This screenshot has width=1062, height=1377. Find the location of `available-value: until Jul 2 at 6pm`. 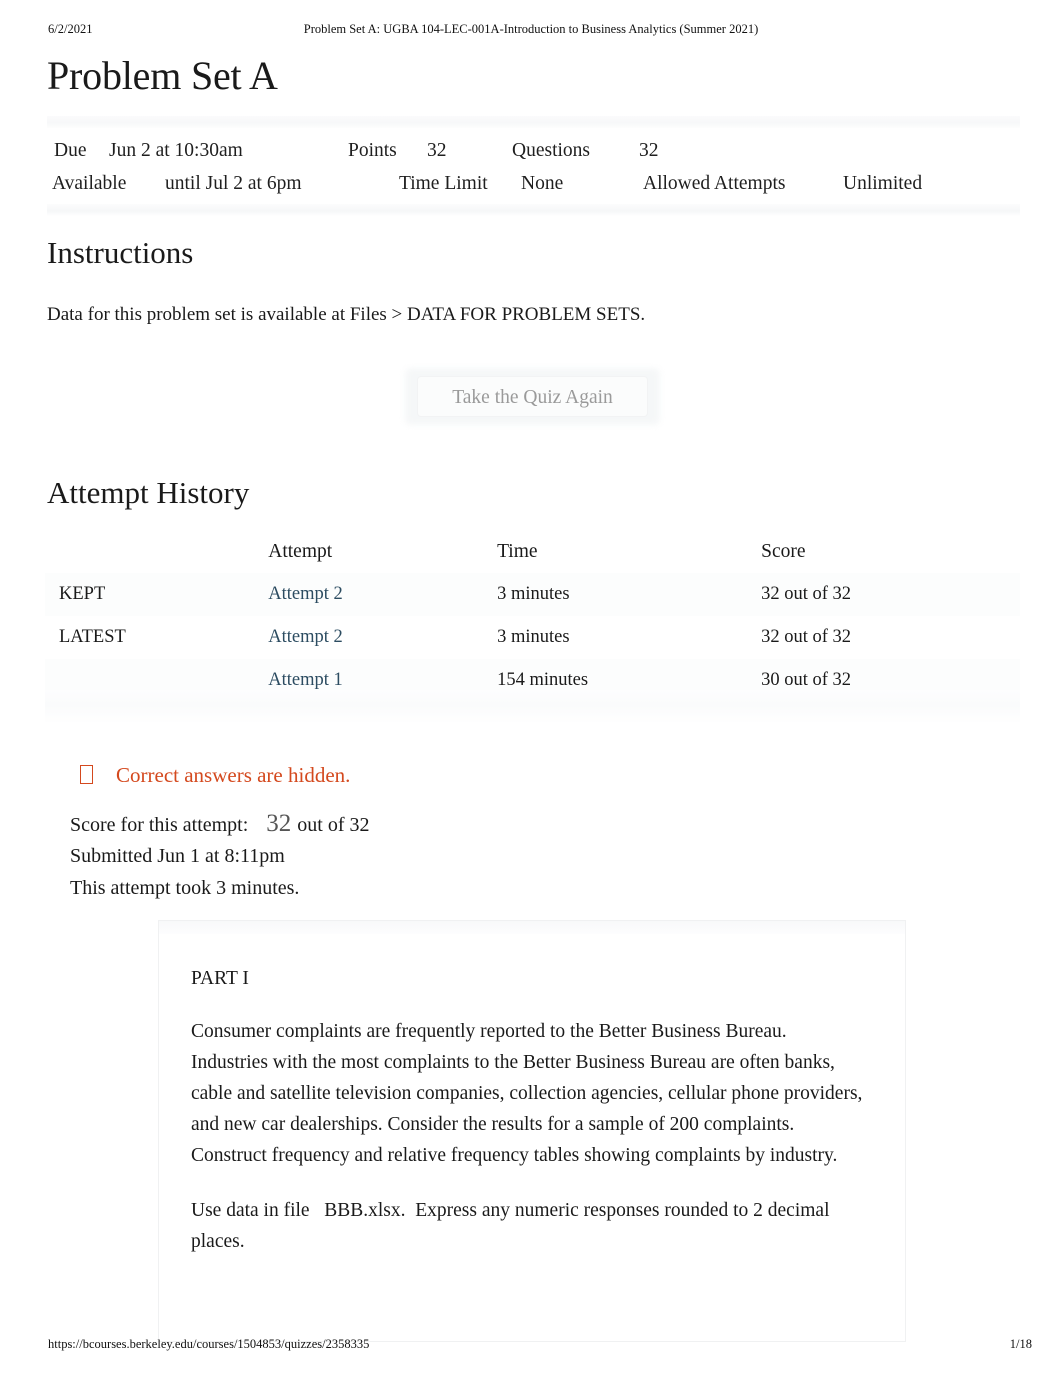

available-value: until Jul 2 at 6pm is located at coordinates (233, 183).